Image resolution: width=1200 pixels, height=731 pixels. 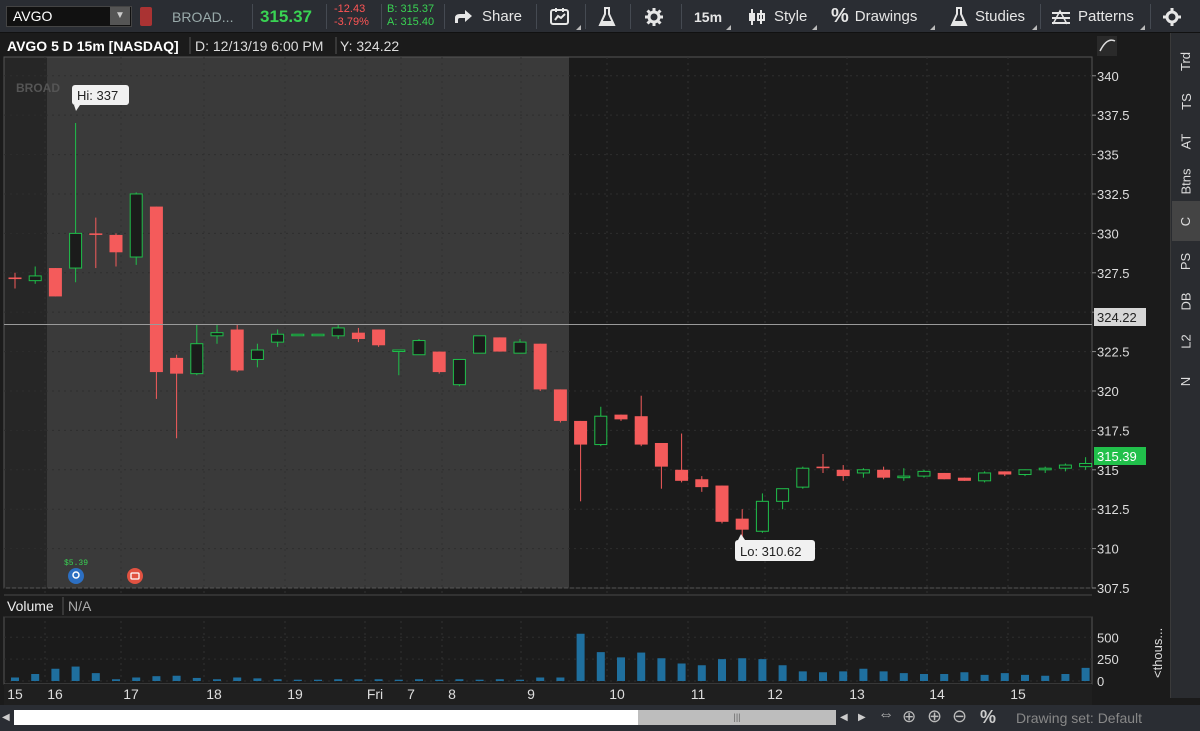 I want to click on last-price-value: 315.39, so click(x=1117, y=456).